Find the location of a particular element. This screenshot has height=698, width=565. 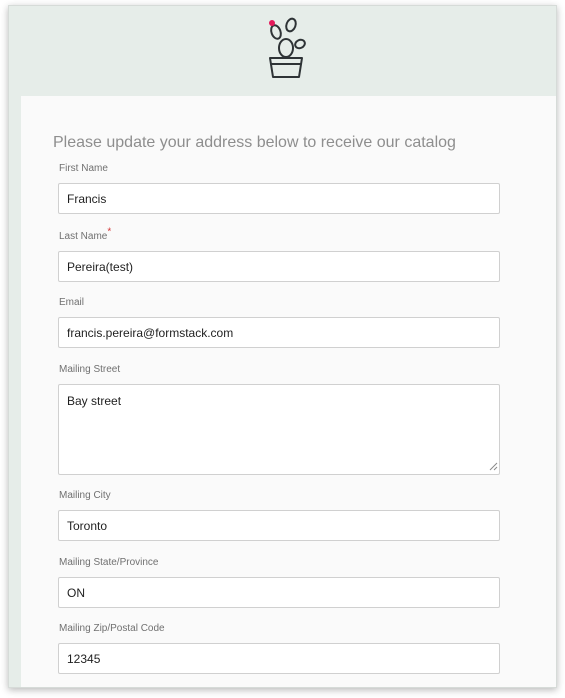

last-name-label: Last Name is located at coordinates (83, 236).